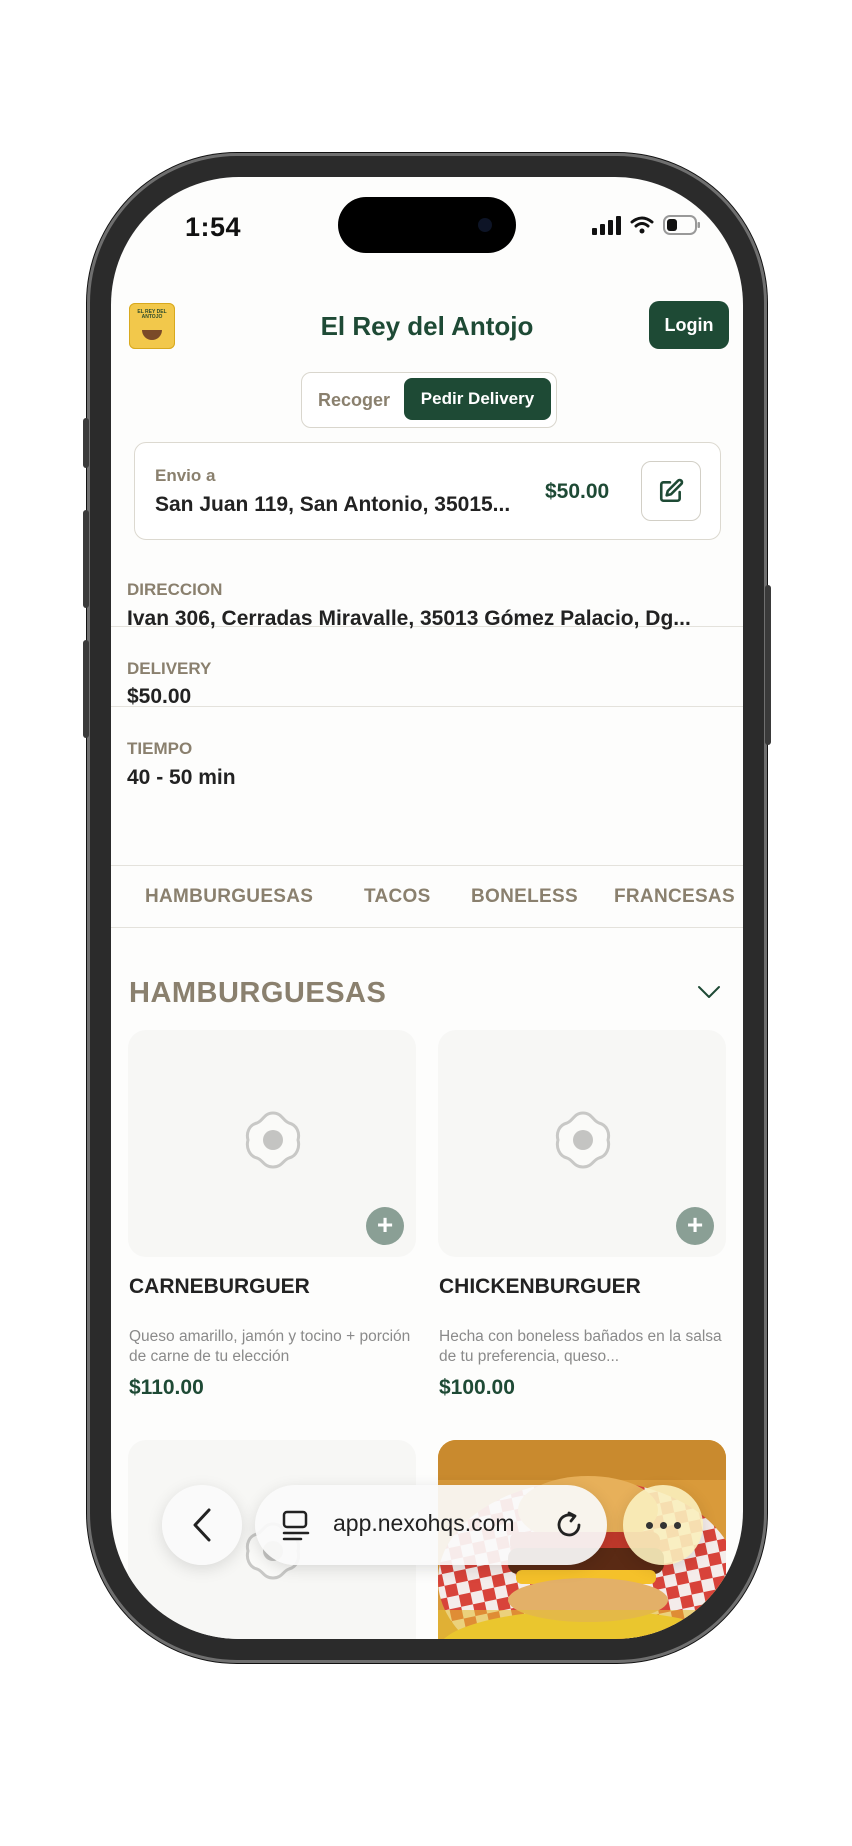 The image size is (852, 1846). Describe the element at coordinates (213, 227) in the screenshot. I see `status-time: 1:54` at that location.